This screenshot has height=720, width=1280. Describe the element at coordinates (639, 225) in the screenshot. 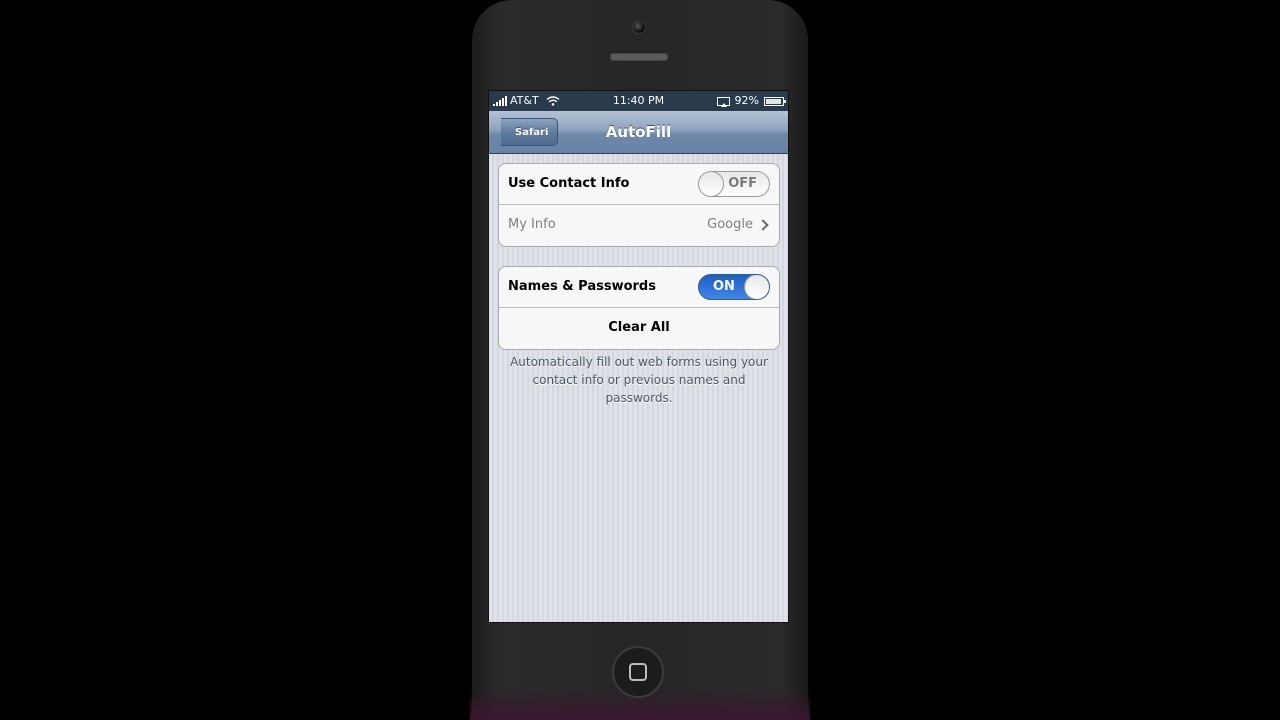

I see `my-info-row: My Info Google` at that location.